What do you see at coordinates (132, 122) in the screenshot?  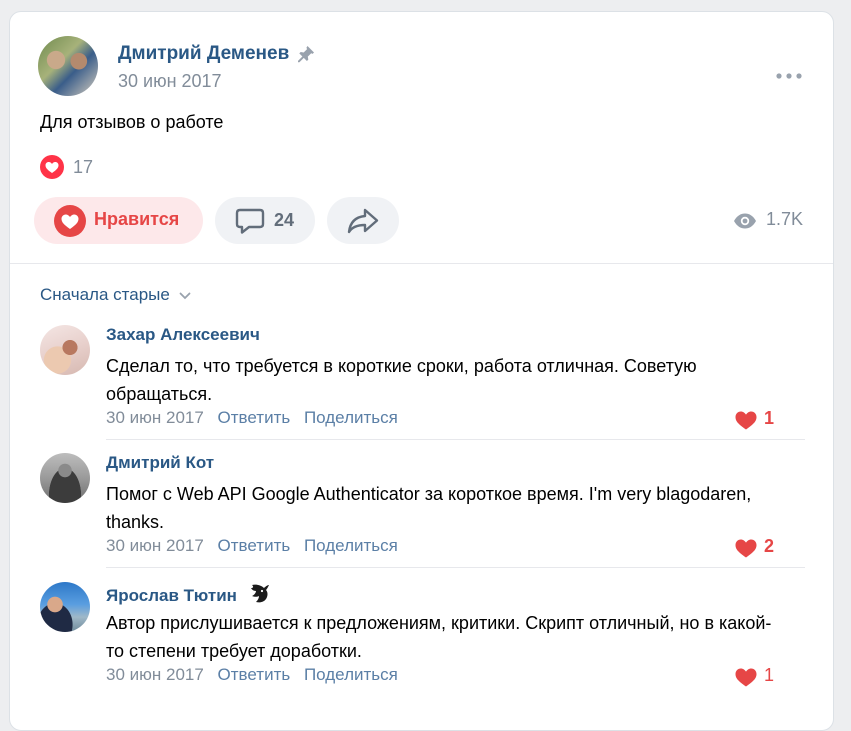 I see `post-text: Для отзывов о работе` at bounding box center [132, 122].